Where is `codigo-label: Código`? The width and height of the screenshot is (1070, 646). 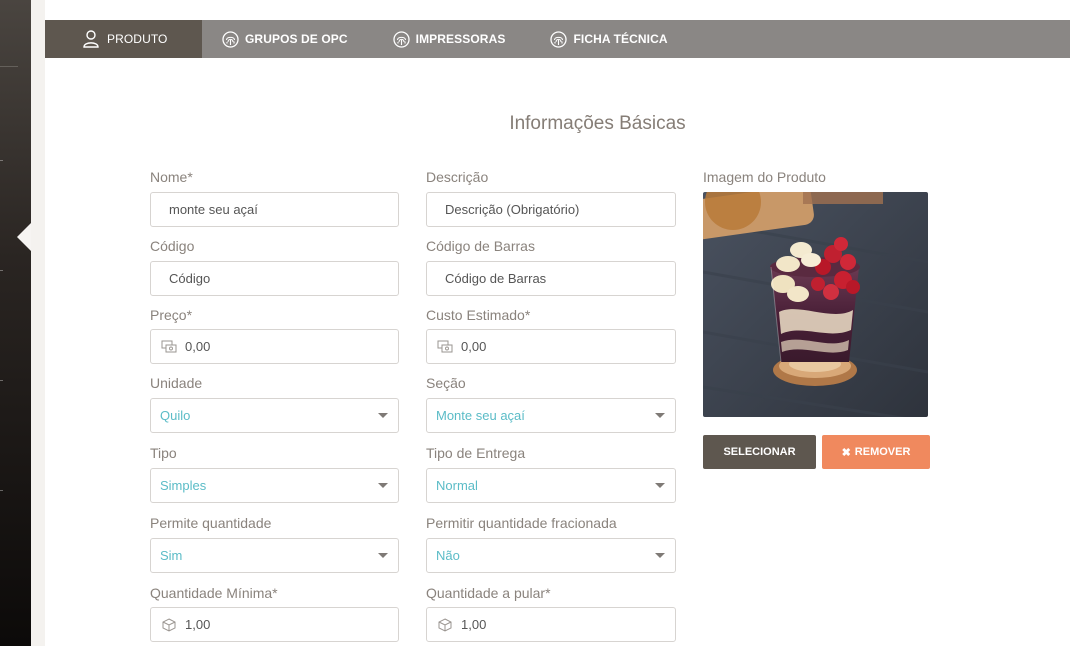 codigo-label: Código is located at coordinates (172, 246).